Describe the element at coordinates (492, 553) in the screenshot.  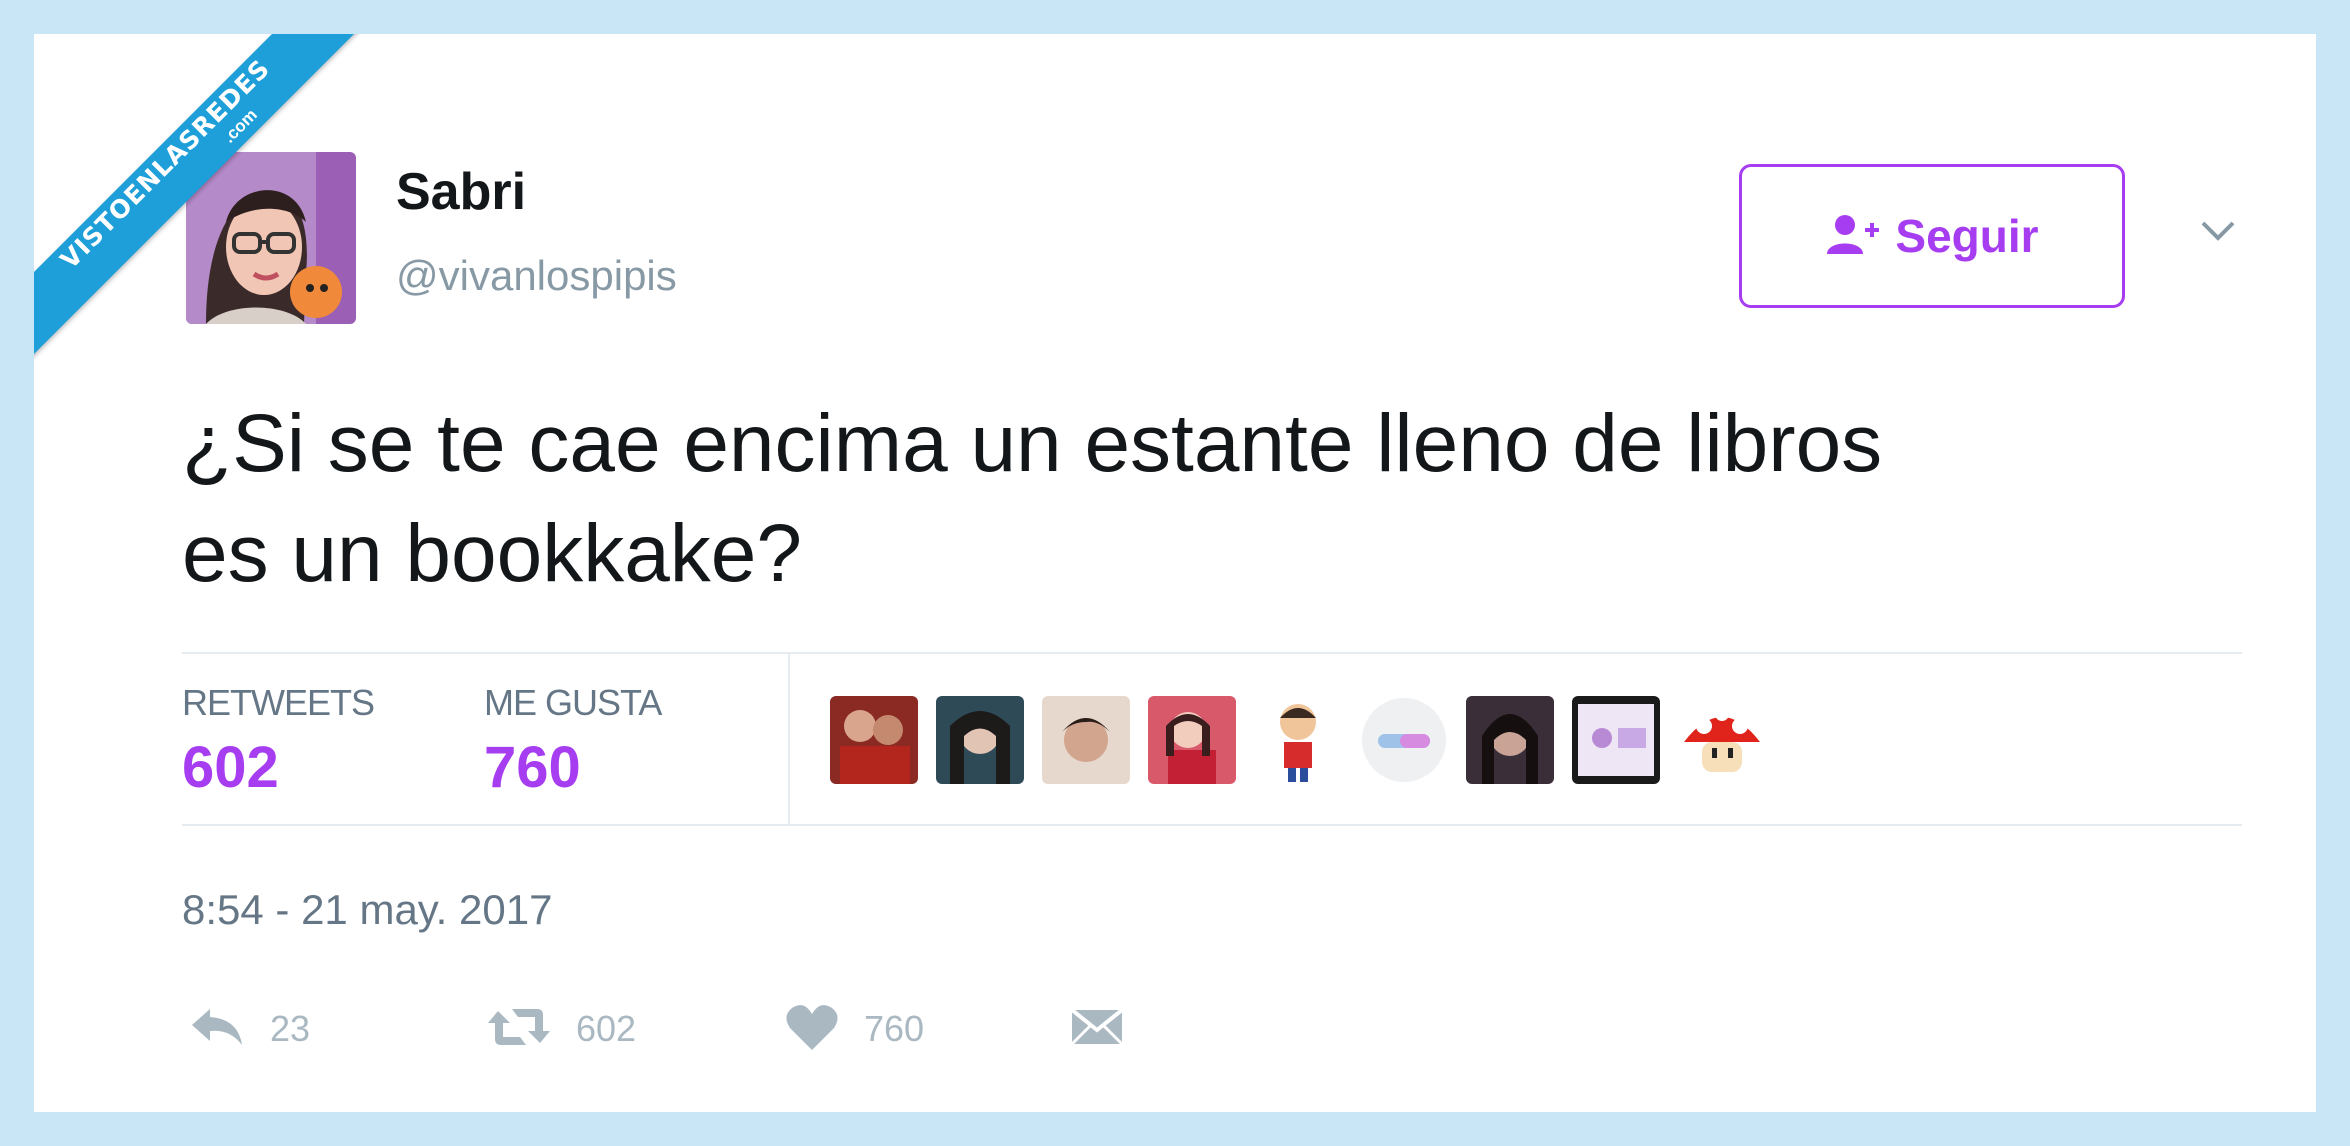
I see `tweet-text-line: es un bookkake?` at that location.